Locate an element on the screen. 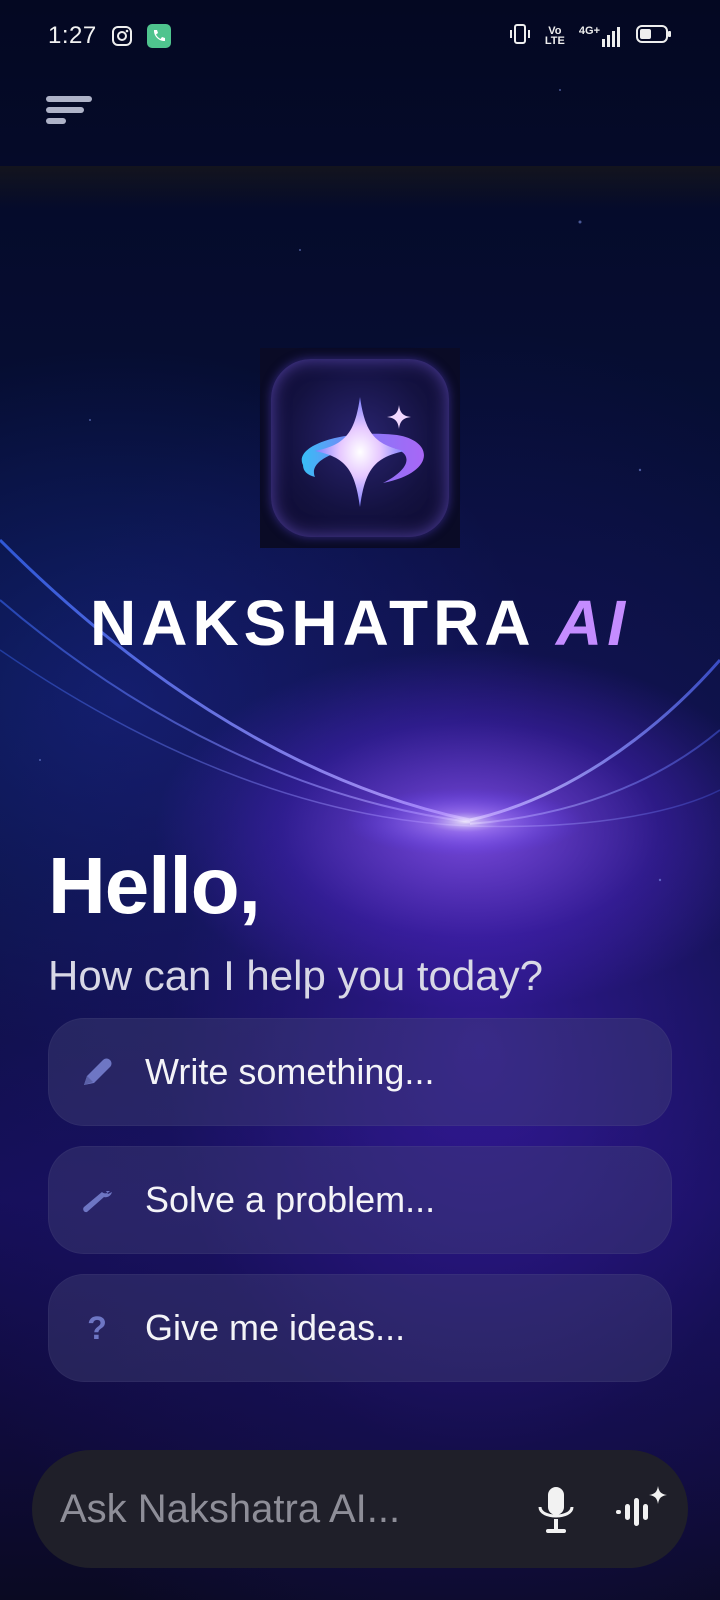 The height and width of the screenshot is (1600, 720). volte-icon: Vo LTE is located at coordinates (554, 36).